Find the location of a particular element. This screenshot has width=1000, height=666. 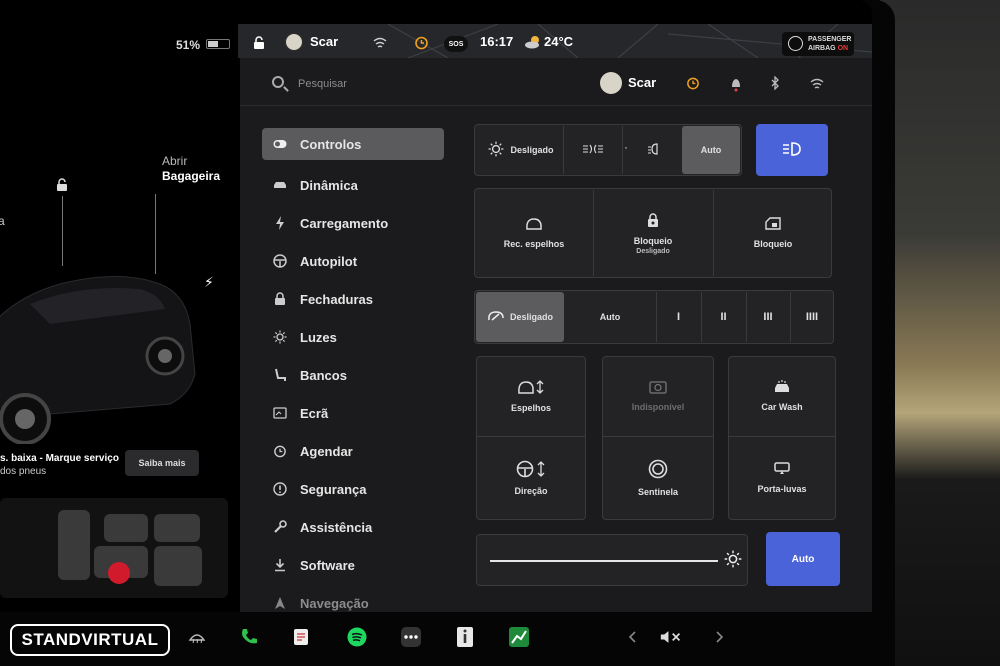

more-apps-icon is located at coordinates (411, 637).